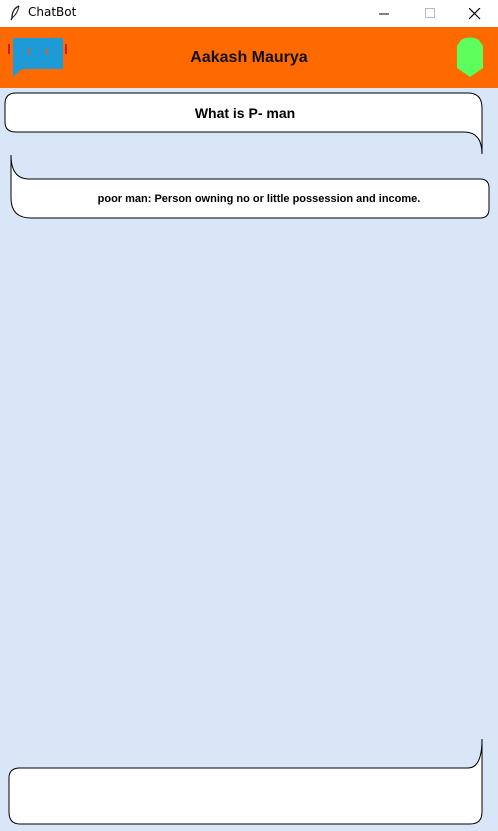 The height and width of the screenshot is (831, 498). I want to click on maximize-button, so click(430, 13).